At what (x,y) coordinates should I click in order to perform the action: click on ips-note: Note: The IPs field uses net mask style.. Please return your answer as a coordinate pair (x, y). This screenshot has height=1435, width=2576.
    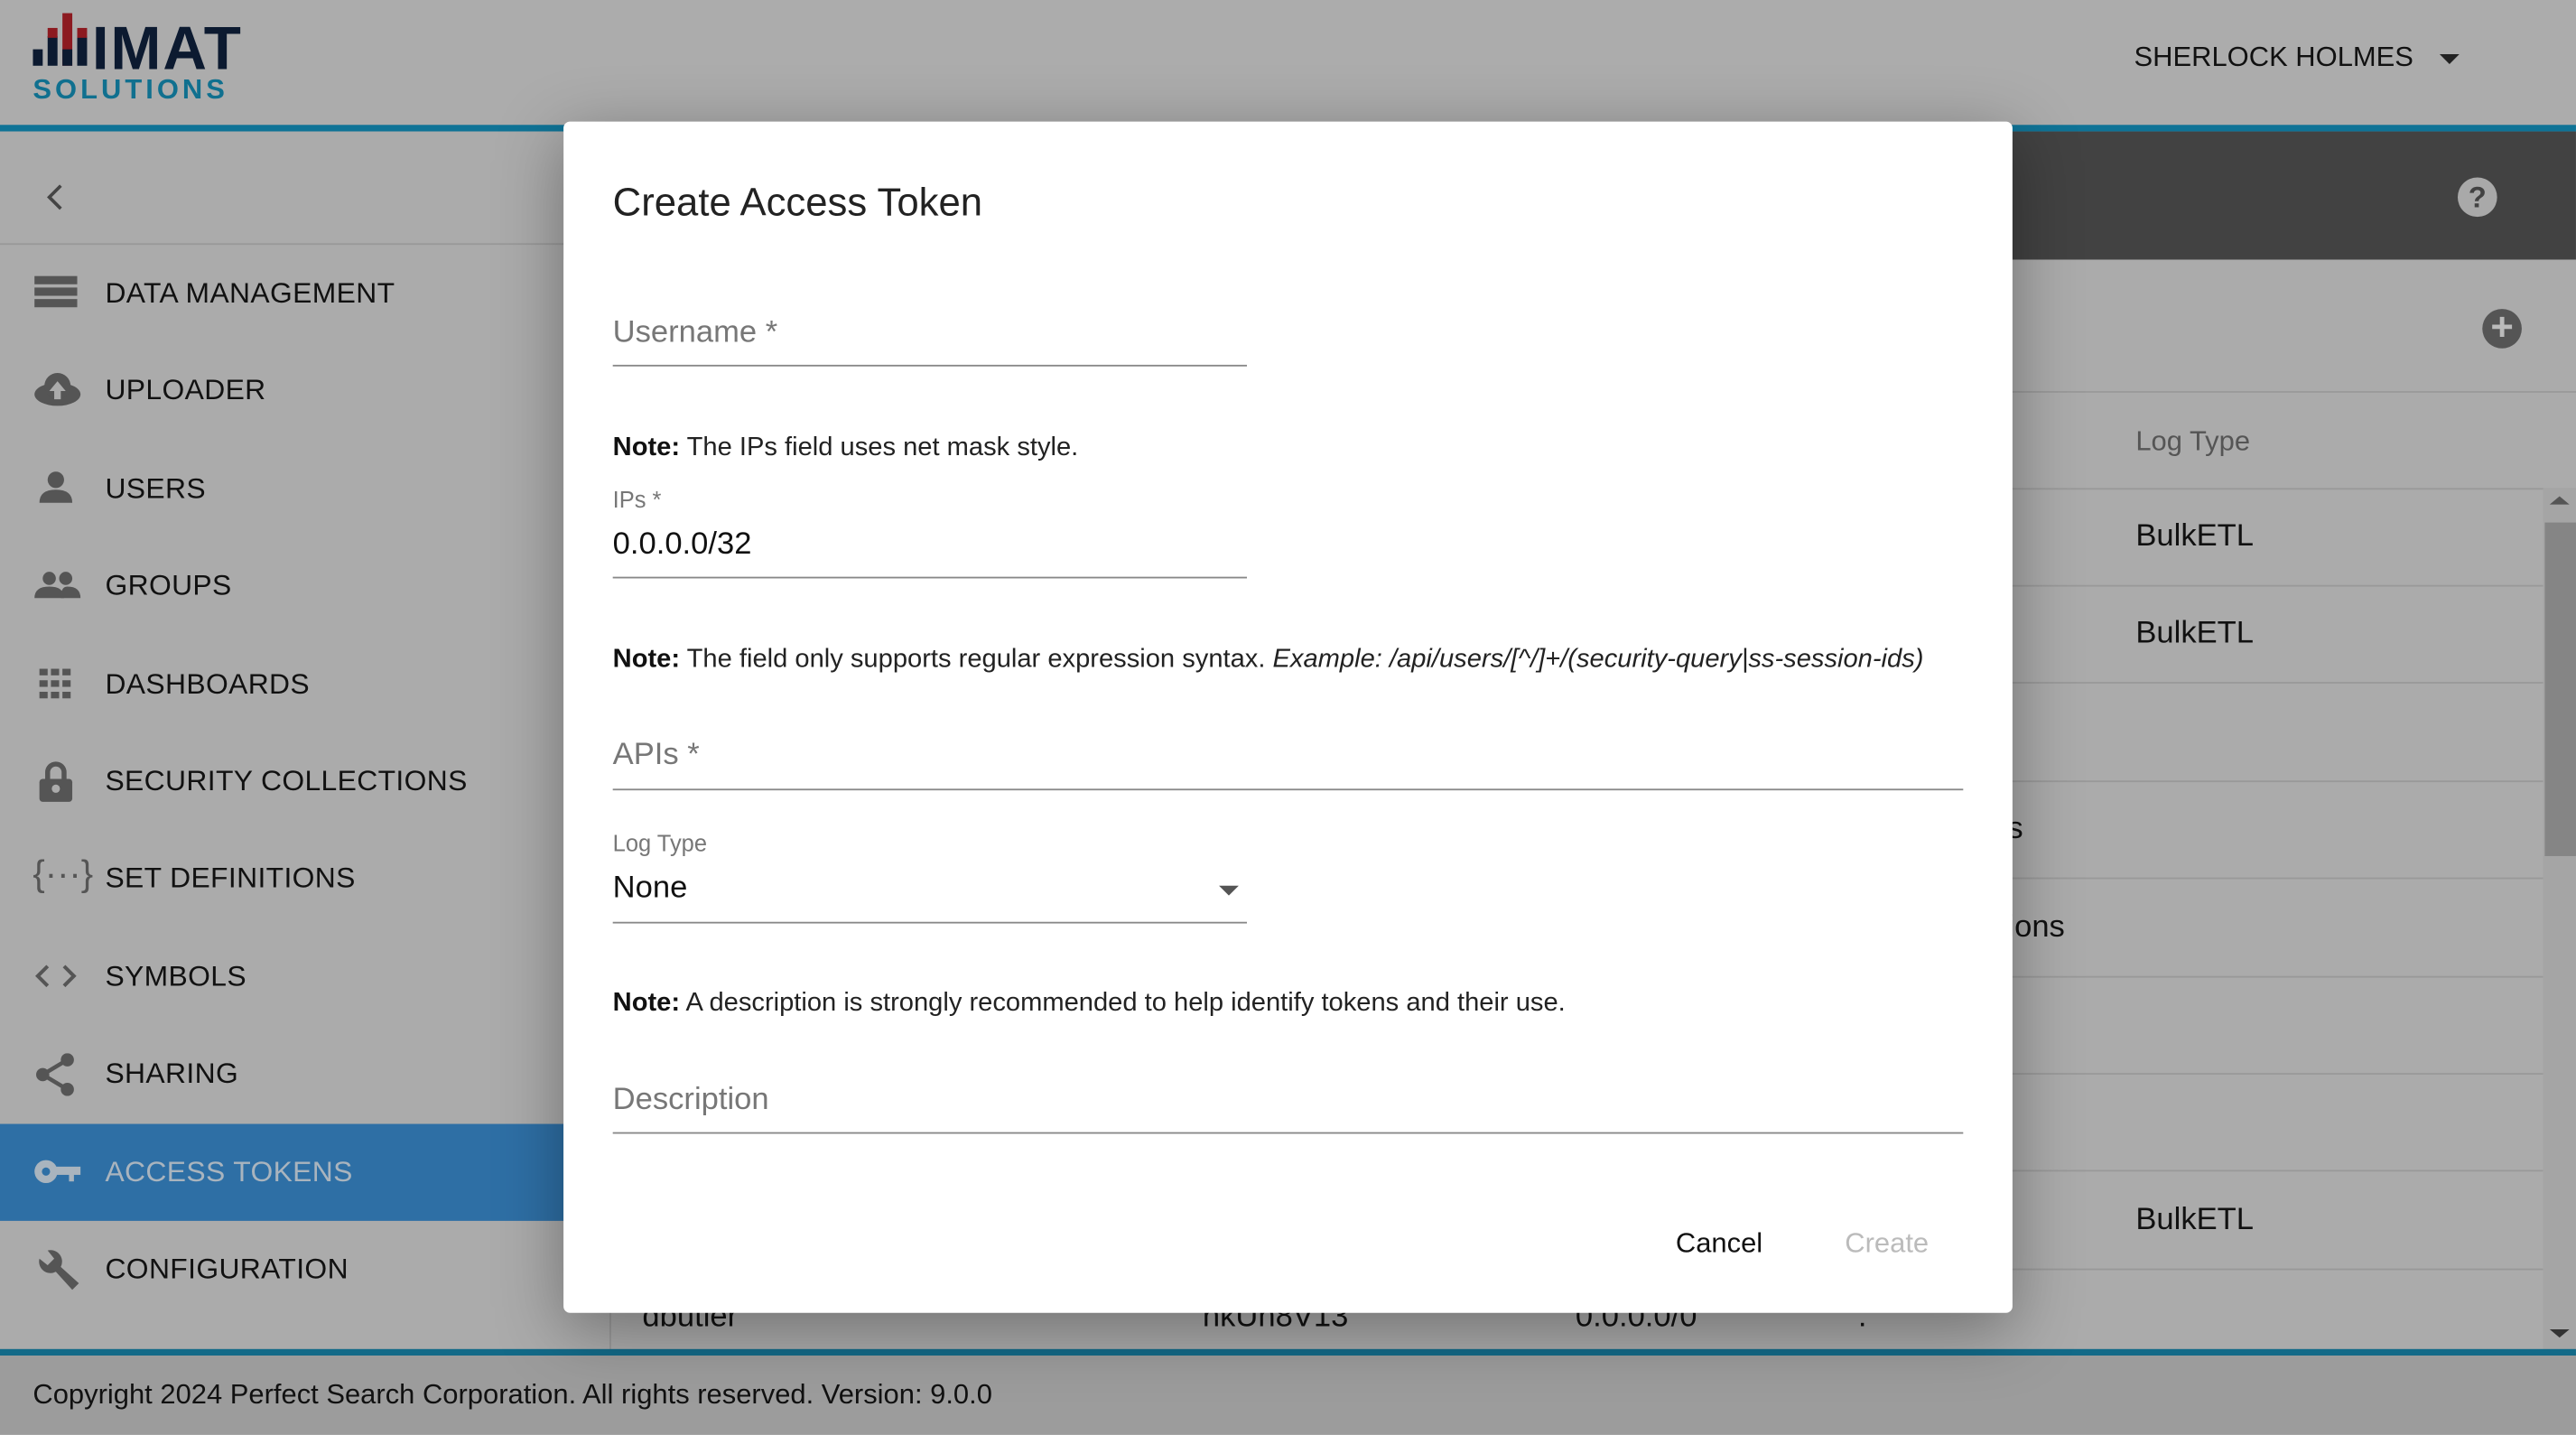
    Looking at the image, I should click on (846, 448).